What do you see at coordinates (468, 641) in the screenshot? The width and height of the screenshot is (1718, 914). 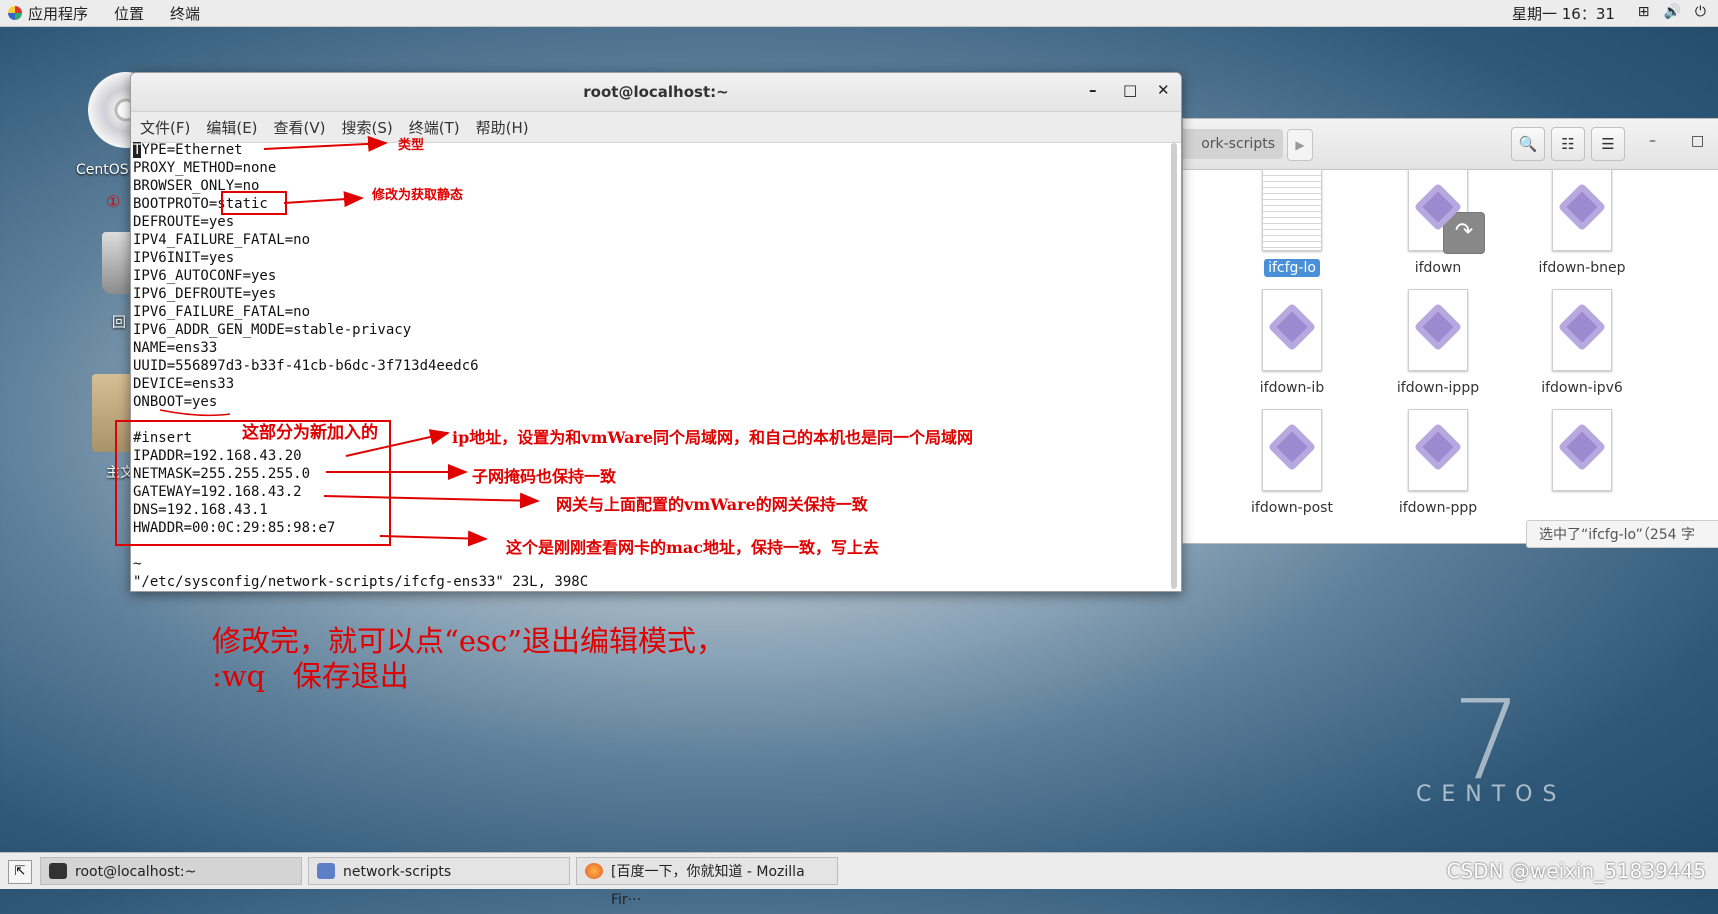 I see `footer-note-line1: 修改完，就可以点“esc”退出编辑模式，` at bounding box center [468, 641].